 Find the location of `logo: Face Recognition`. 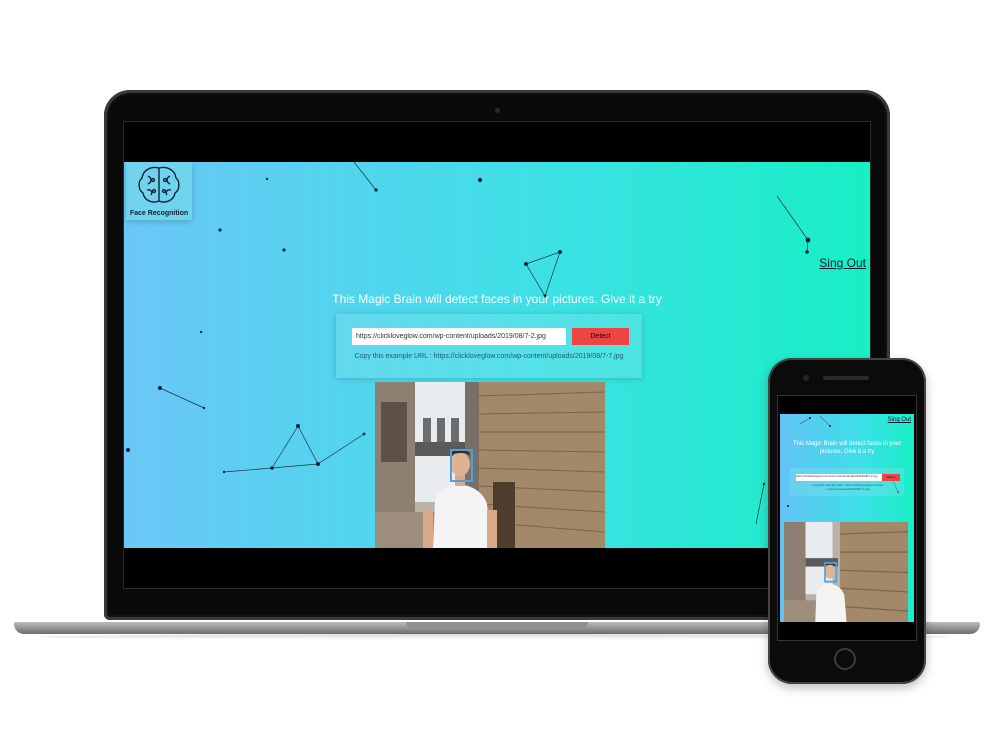

logo: Face Recognition is located at coordinates (159, 191).